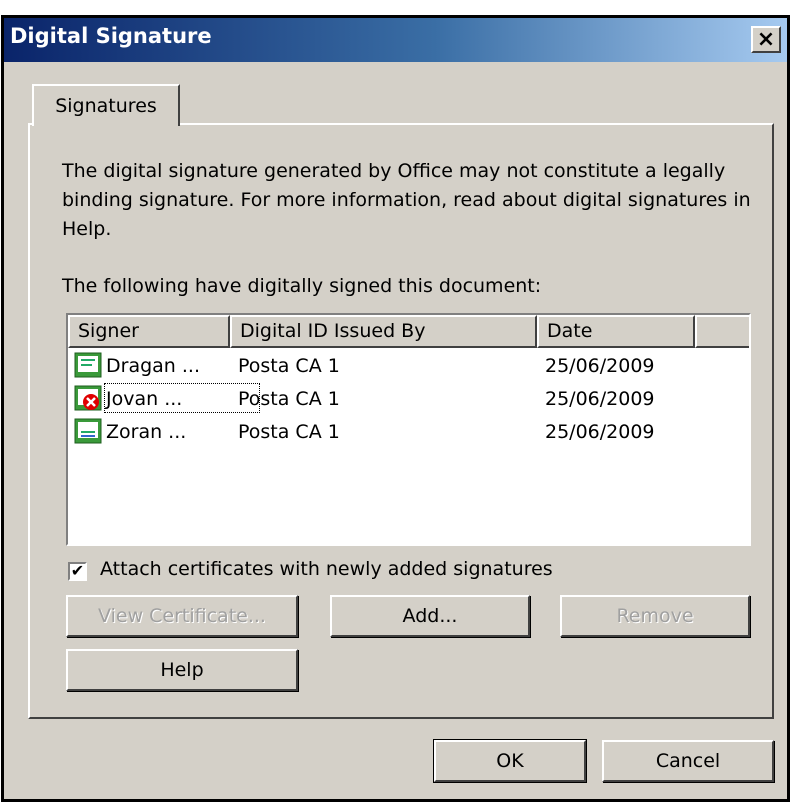  I want to click on close-icon: ×, so click(766, 39).